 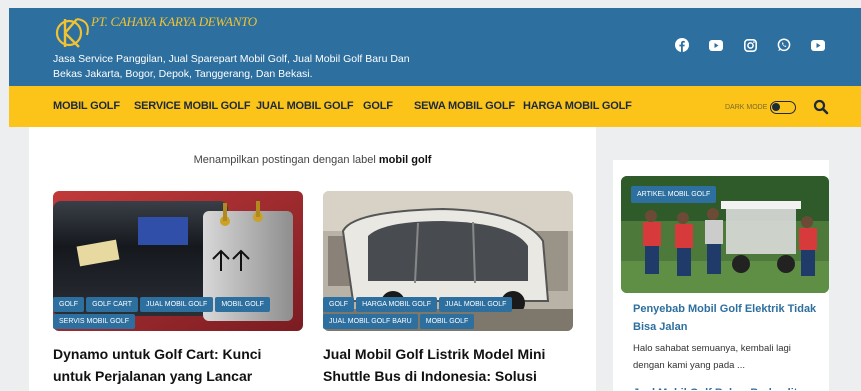 I want to click on tag-link: HARGA MOBIL GOLF, so click(x=397, y=304).